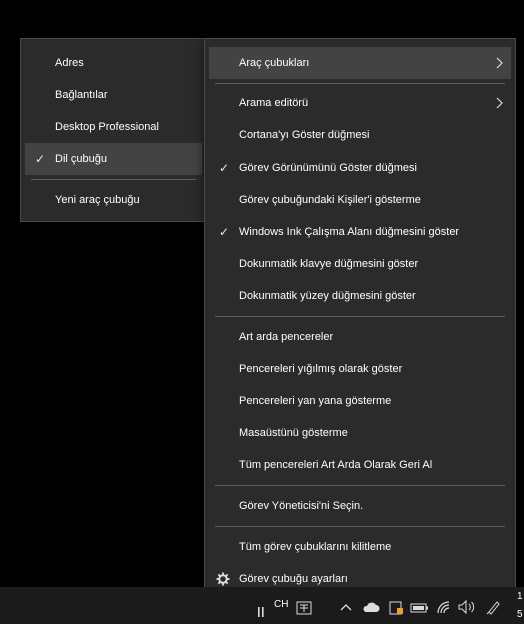  I want to click on menu-item-show-desktop: Masaüstünü gösterme, so click(360, 433).